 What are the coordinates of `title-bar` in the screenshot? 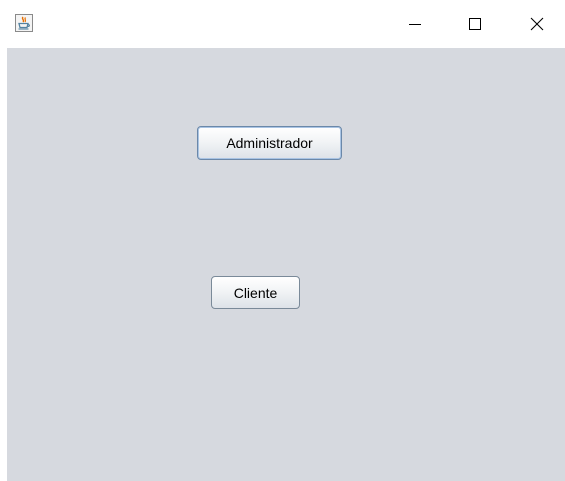 It's located at (282, 24).